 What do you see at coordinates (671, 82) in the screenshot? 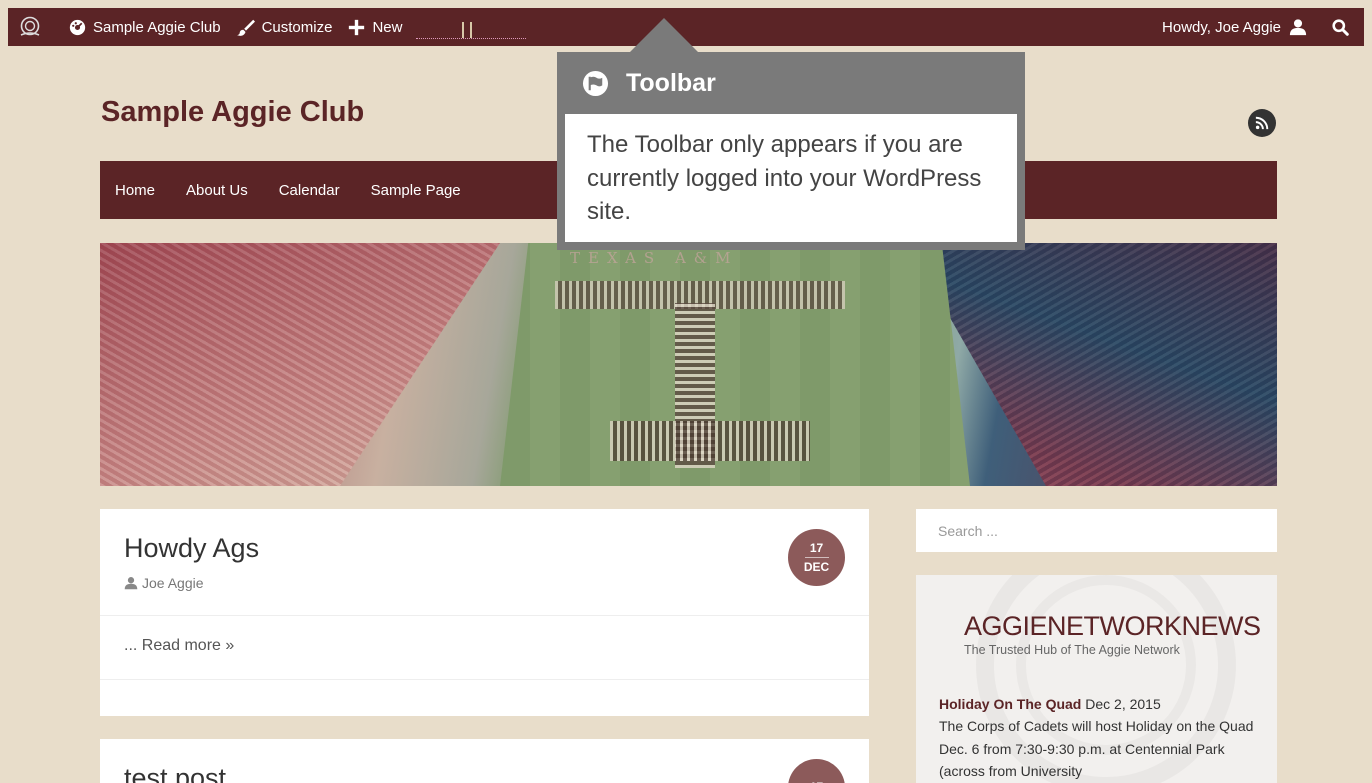
I see `callout-title: Toolbar` at bounding box center [671, 82].